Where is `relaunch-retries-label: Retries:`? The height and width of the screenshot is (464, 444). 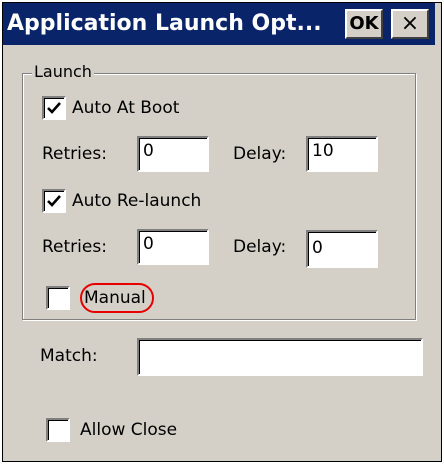
relaunch-retries-label: Retries: is located at coordinates (74, 247).